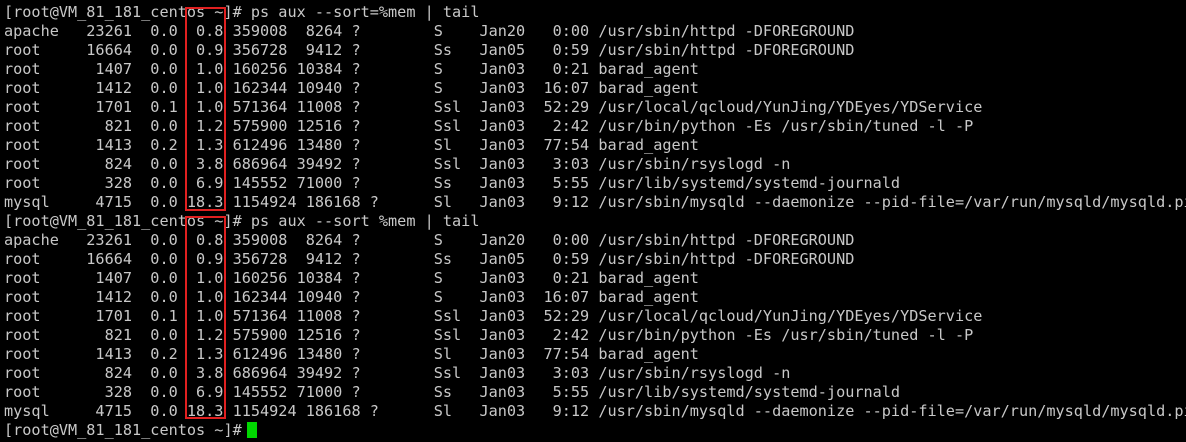 This screenshot has height=442, width=1186. I want to click on shell-prompt: [root@VM_81_181_centos ~]#, so click(123, 430).